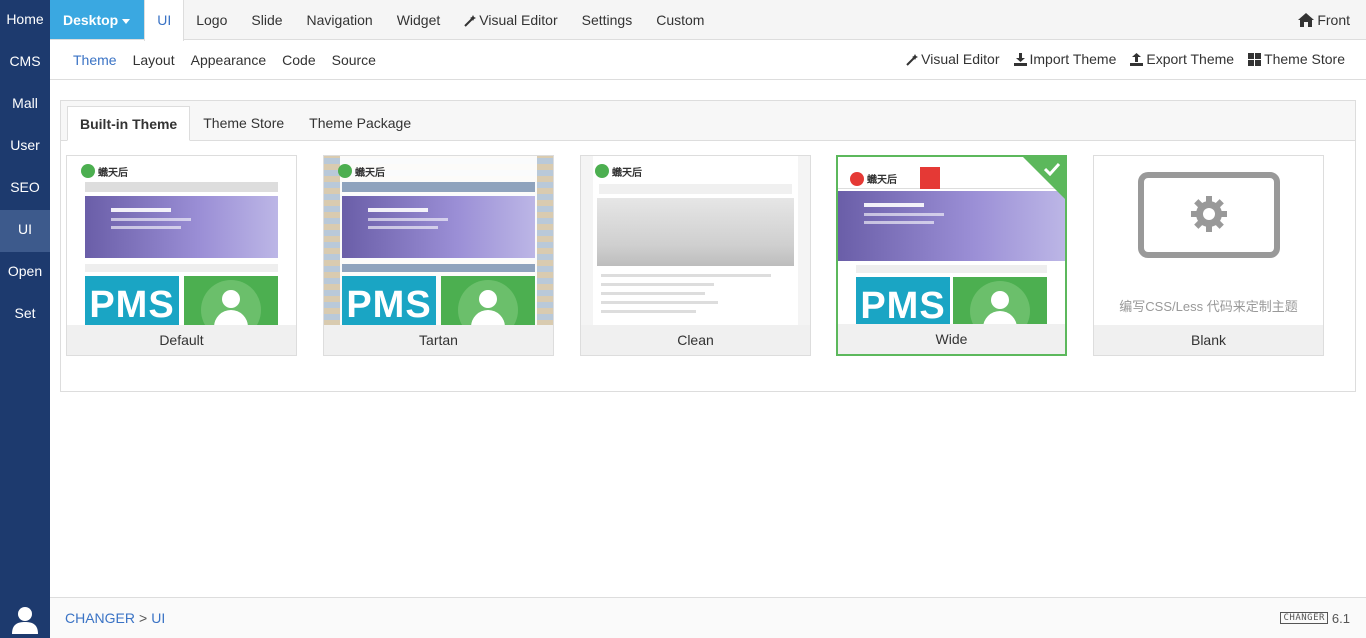 The image size is (1366, 638). What do you see at coordinates (1333, 20) in the screenshot?
I see `front-label: Front` at bounding box center [1333, 20].